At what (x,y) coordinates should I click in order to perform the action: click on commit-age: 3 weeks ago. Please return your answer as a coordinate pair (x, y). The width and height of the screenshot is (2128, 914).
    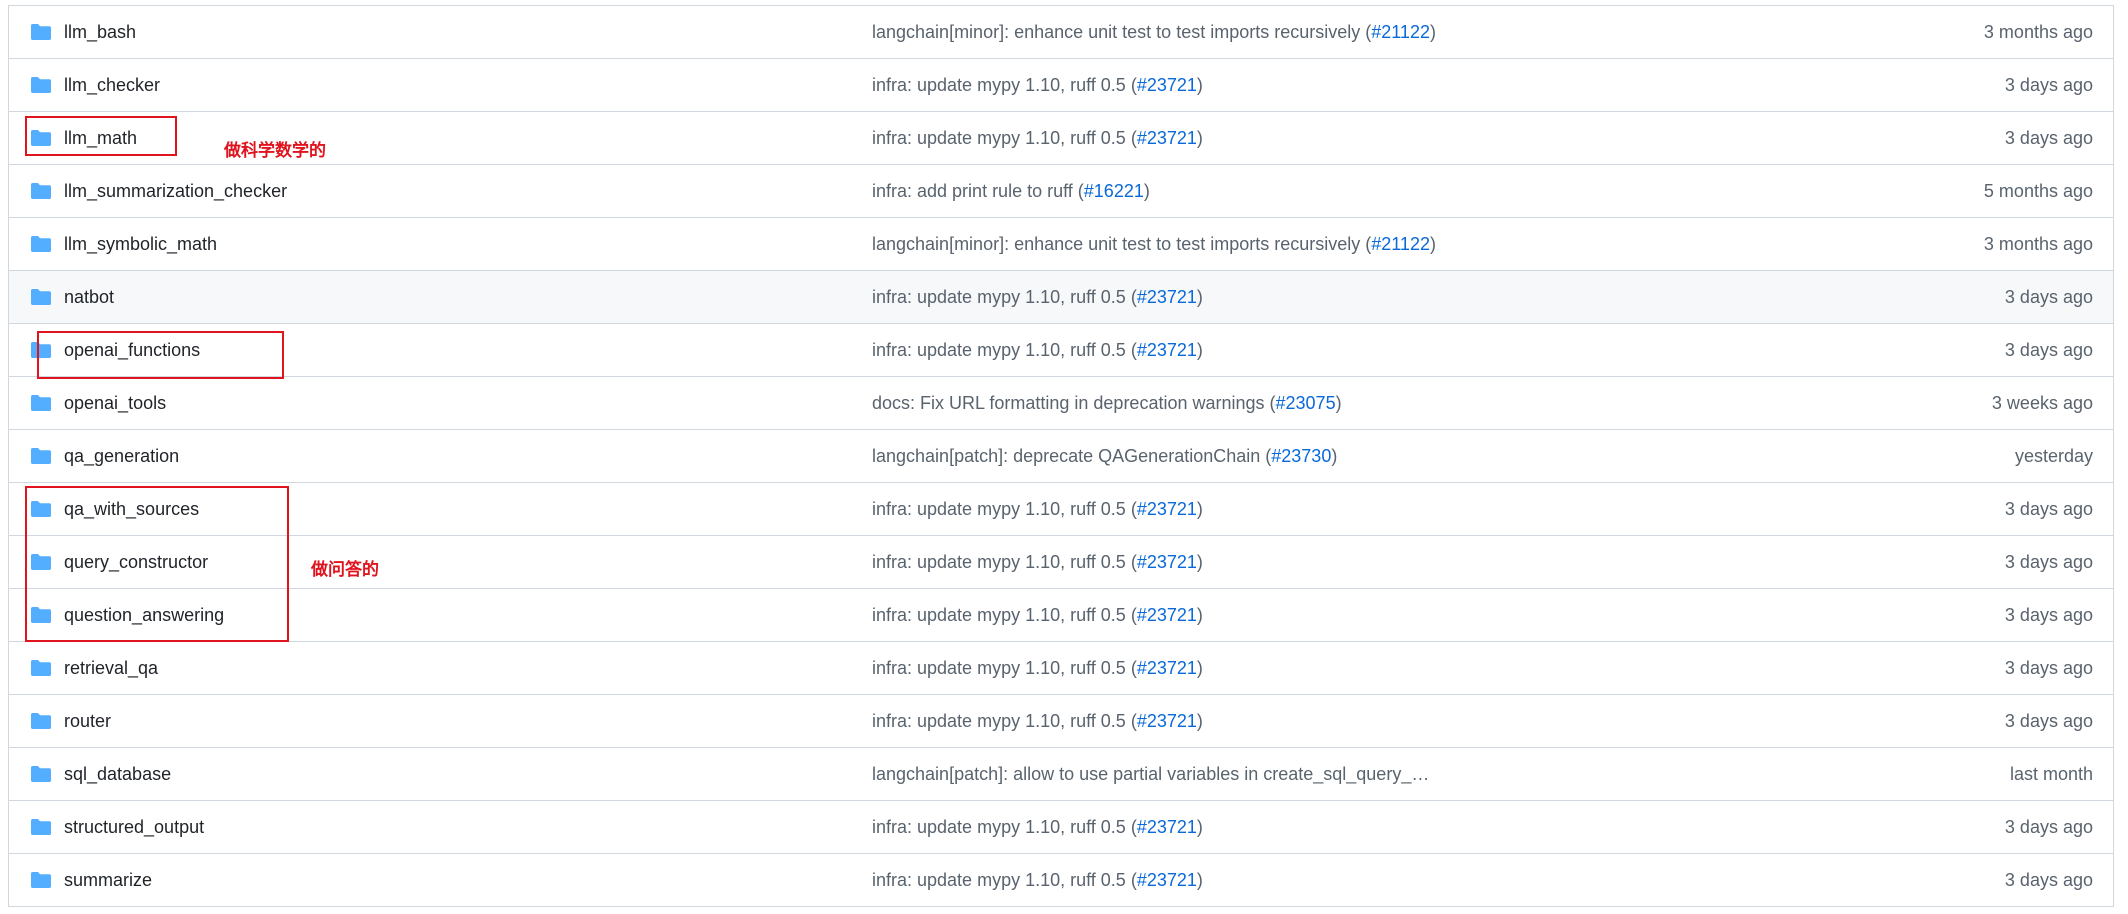
    Looking at the image, I should click on (2042, 403).